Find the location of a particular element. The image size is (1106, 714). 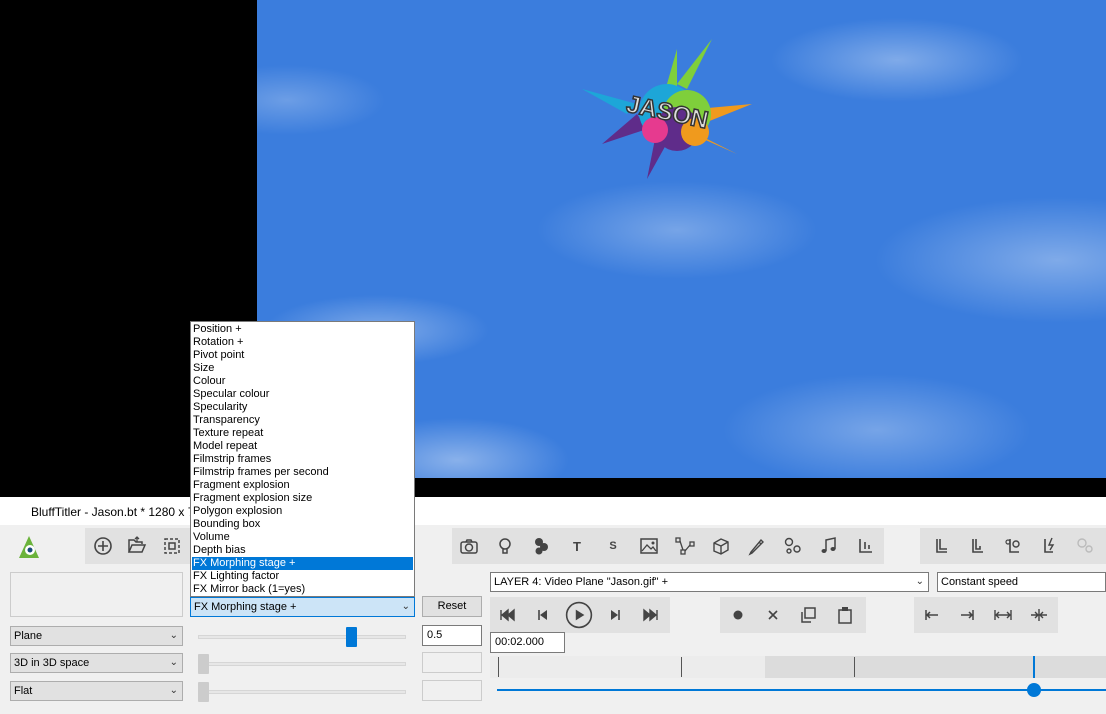

range-toolbar is located at coordinates (986, 615).